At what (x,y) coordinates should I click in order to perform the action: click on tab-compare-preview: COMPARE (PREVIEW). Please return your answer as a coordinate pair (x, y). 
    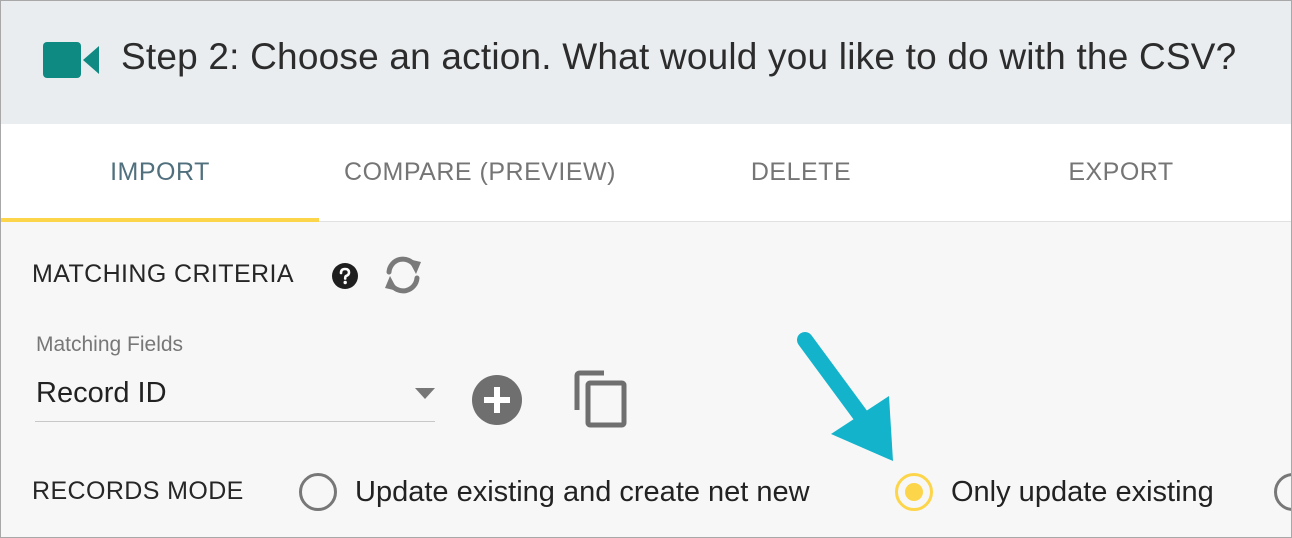
    Looking at the image, I should click on (480, 172).